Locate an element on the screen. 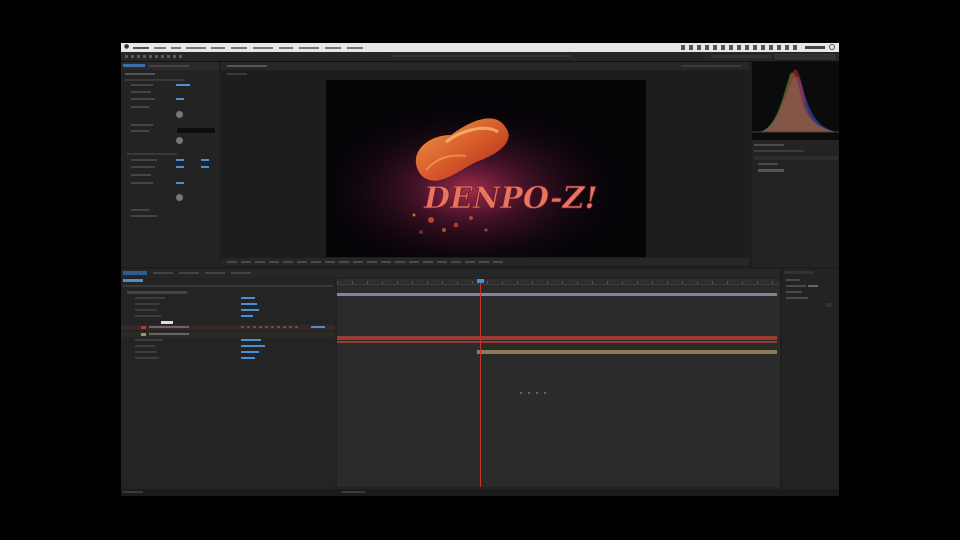 This screenshot has width=960, height=540. search-help-field is located at coordinates (805, 56).